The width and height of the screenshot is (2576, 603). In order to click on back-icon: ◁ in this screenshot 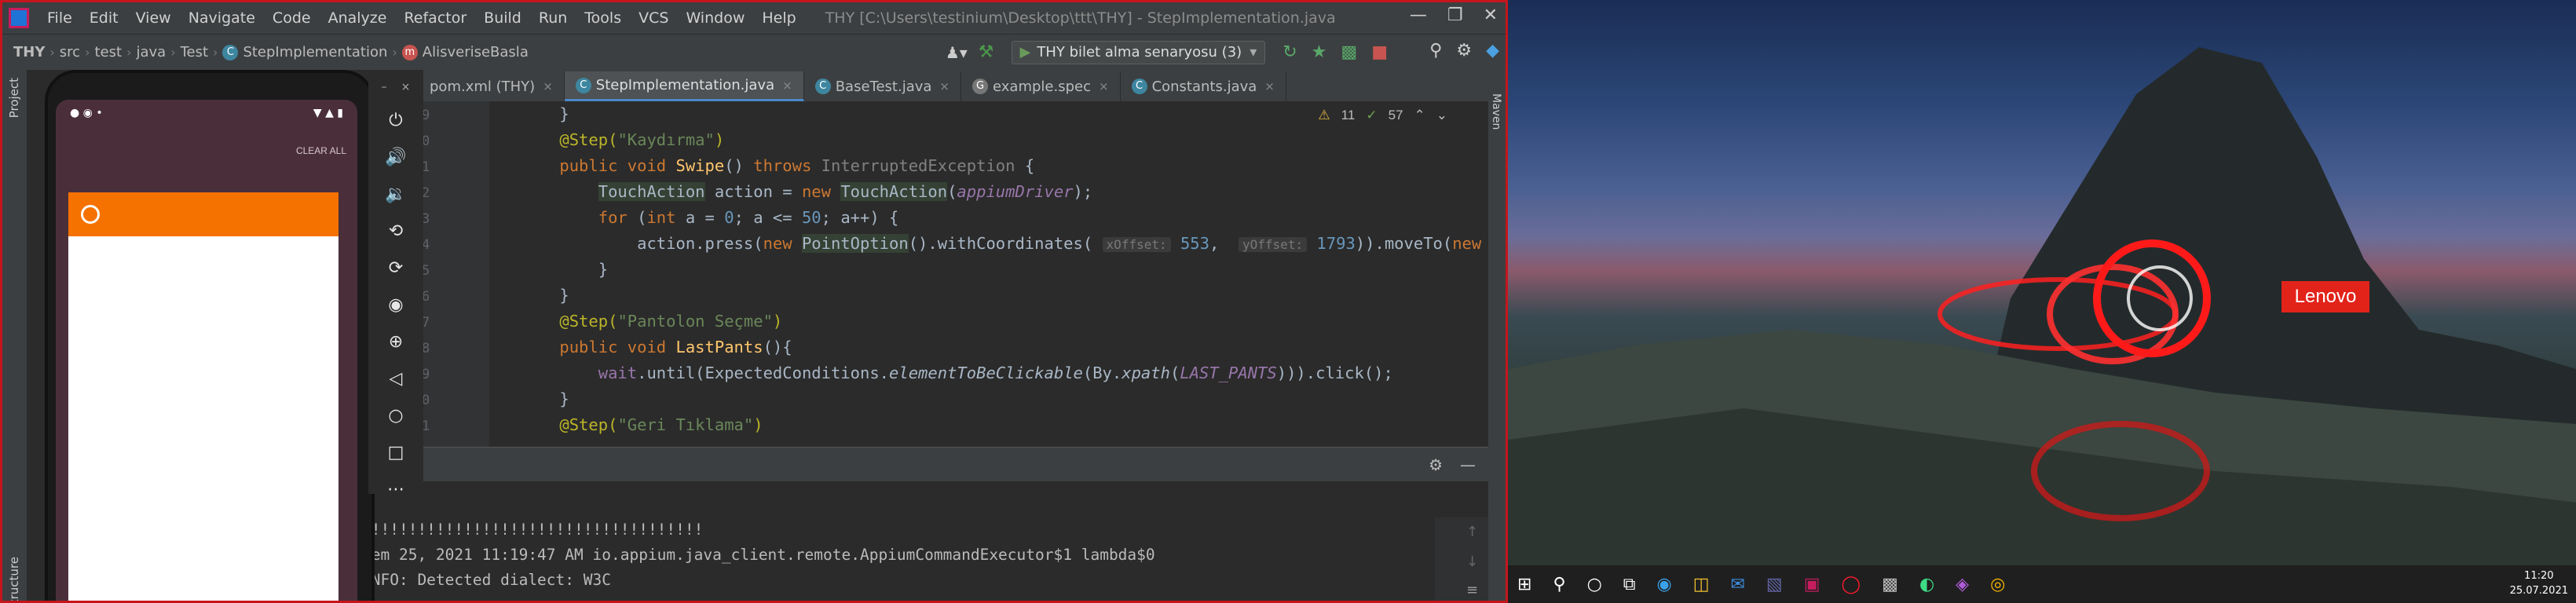, I will do `click(396, 379)`.